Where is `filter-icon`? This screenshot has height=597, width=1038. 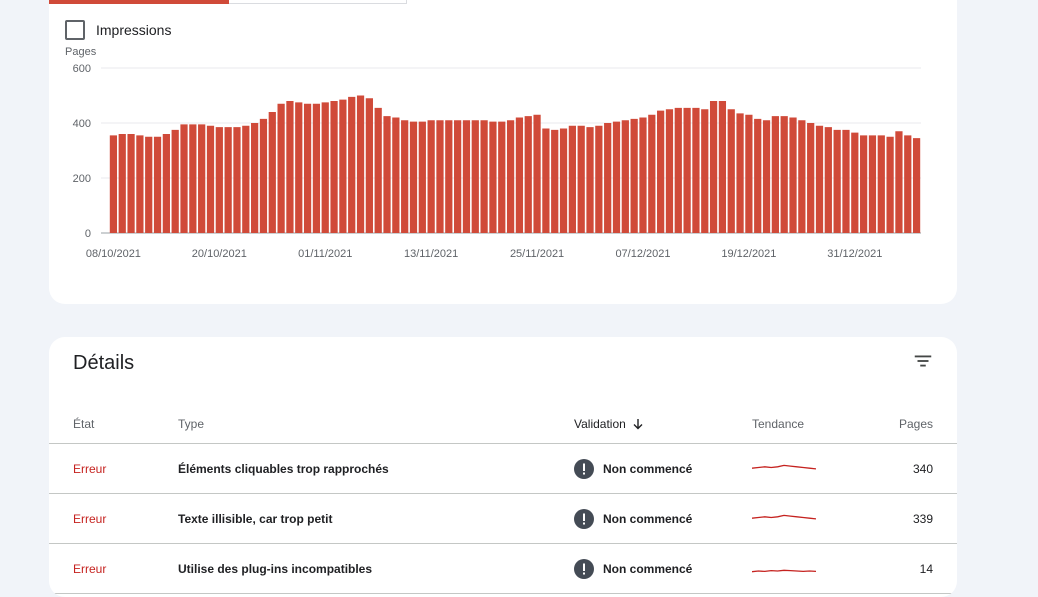
filter-icon is located at coordinates (923, 361).